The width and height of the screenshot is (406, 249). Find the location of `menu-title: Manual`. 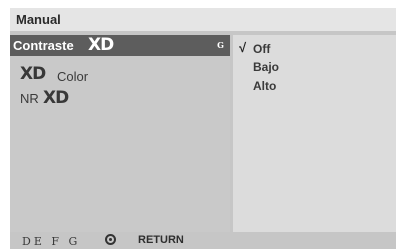

menu-title: Manual is located at coordinates (38, 19).